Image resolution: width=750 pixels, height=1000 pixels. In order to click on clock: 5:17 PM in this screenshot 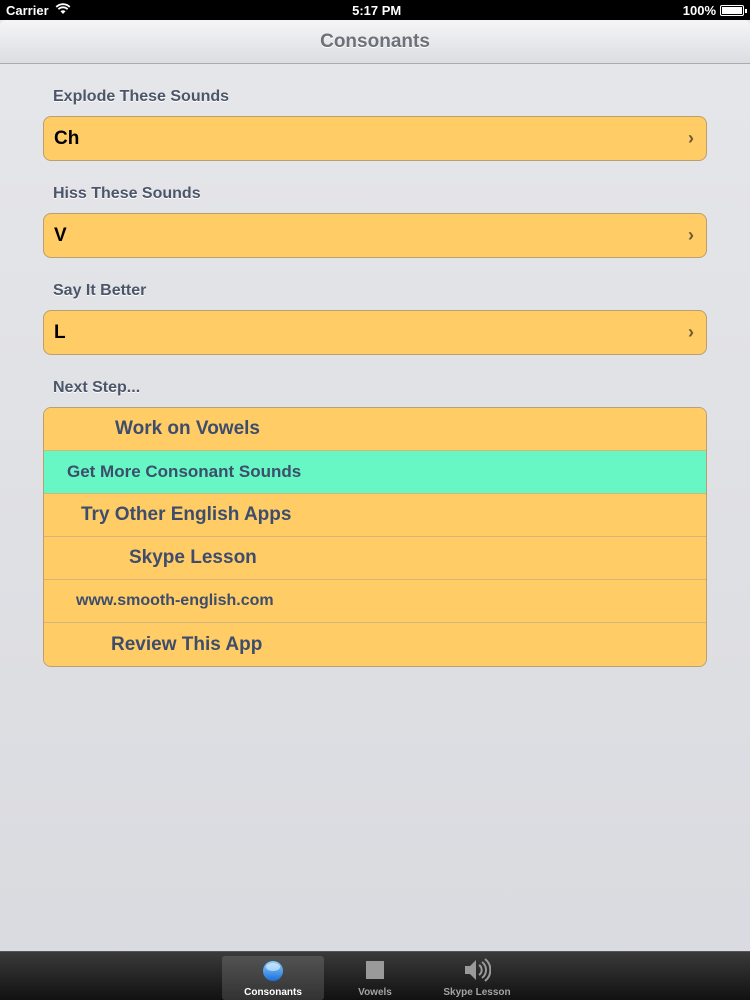, I will do `click(377, 10)`.